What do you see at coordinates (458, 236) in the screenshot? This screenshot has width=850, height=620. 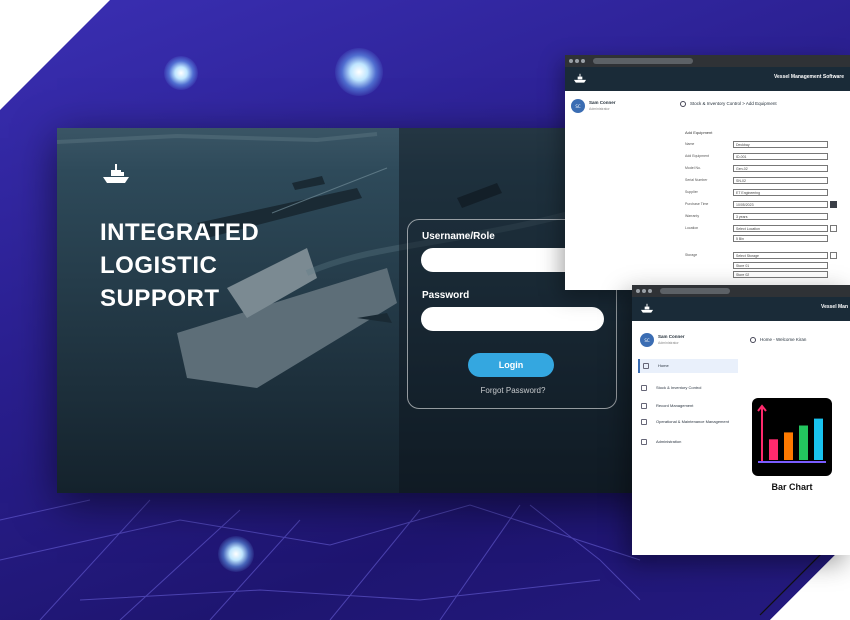 I see `username-label: Username/Role` at bounding box center [458, 236].